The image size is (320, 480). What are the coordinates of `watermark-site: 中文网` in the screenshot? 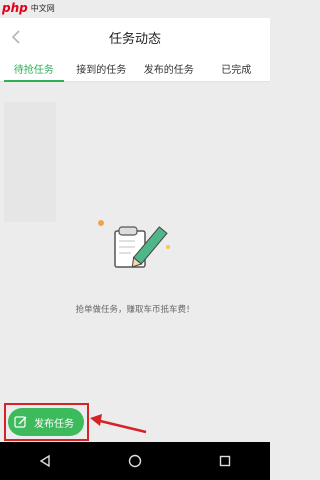 It's located at (42, 8).